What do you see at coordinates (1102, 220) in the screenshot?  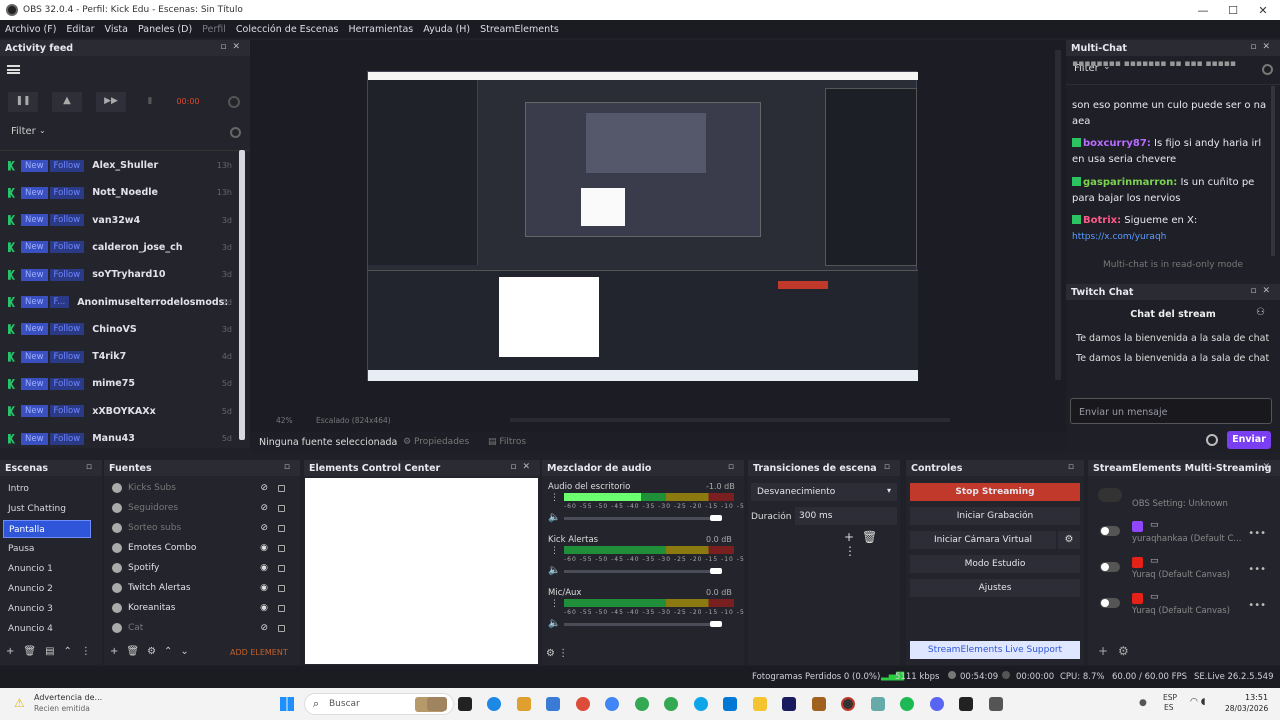 I see `chat-user: Botrix:` at bounding box center [1102, 220].